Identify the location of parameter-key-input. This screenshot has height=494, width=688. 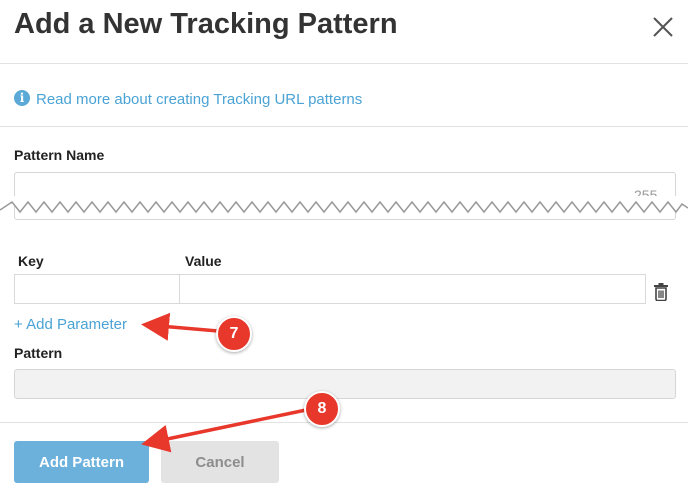
(97, 289).